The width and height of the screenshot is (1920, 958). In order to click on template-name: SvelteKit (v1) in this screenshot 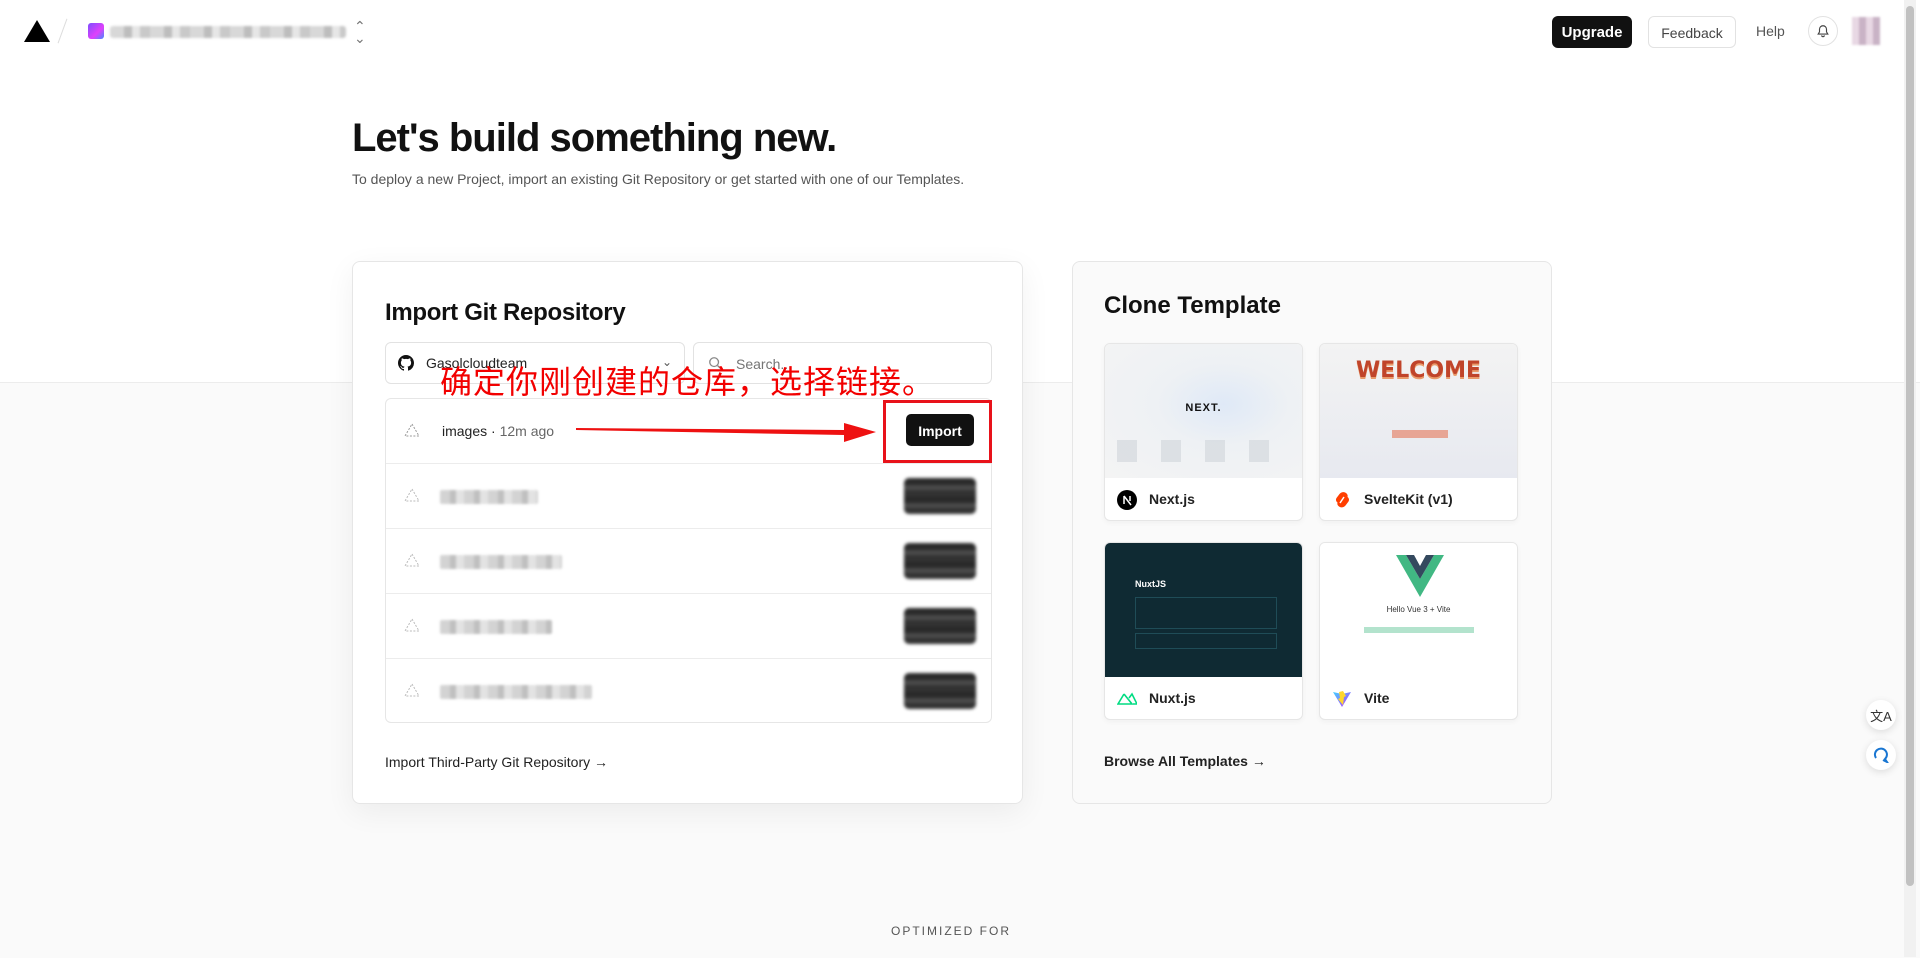, I will do `click(1408, 499)`.